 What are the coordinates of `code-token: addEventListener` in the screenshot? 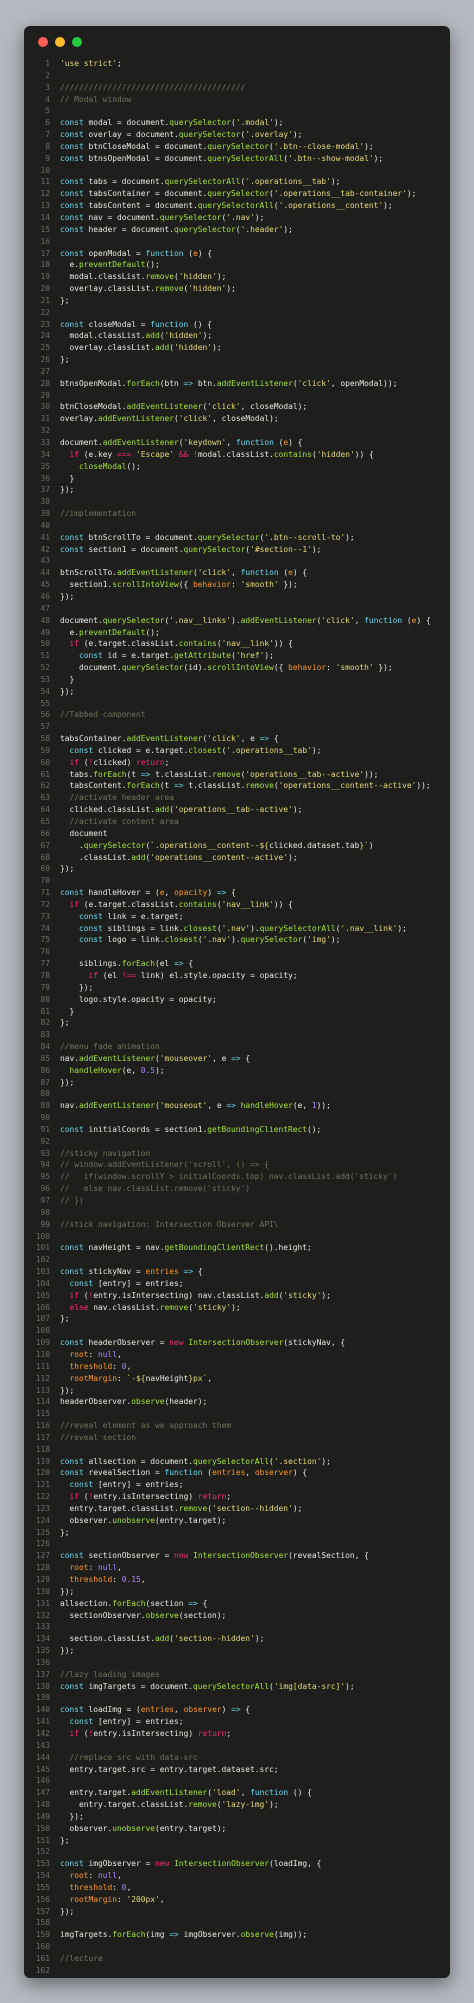 It's located at (254, 383).